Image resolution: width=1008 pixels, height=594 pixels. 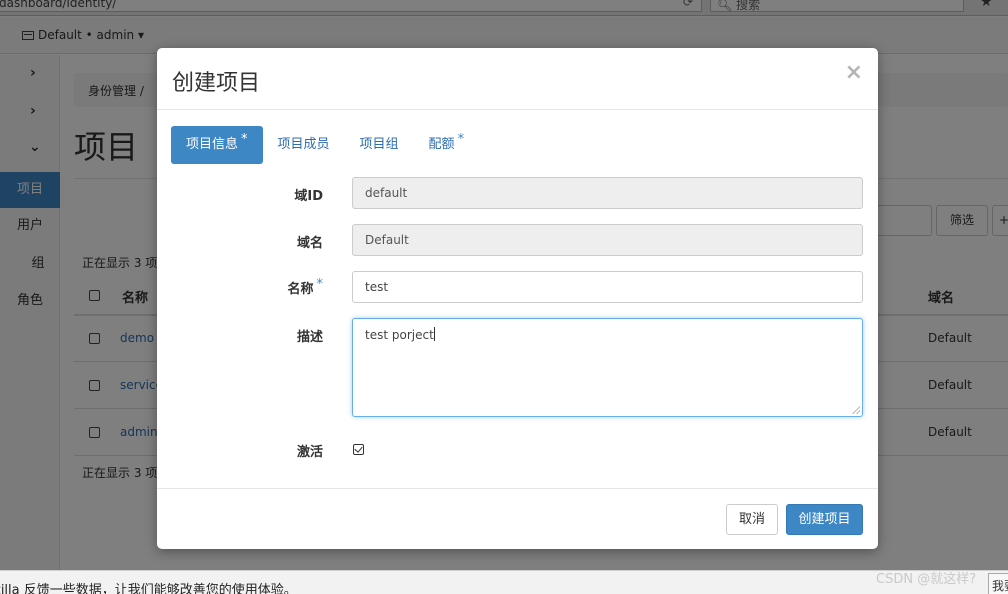 What do you see at coordinates (434, 334) in the screenshot?
I see `text-caret` at bounding box center [434, 334].